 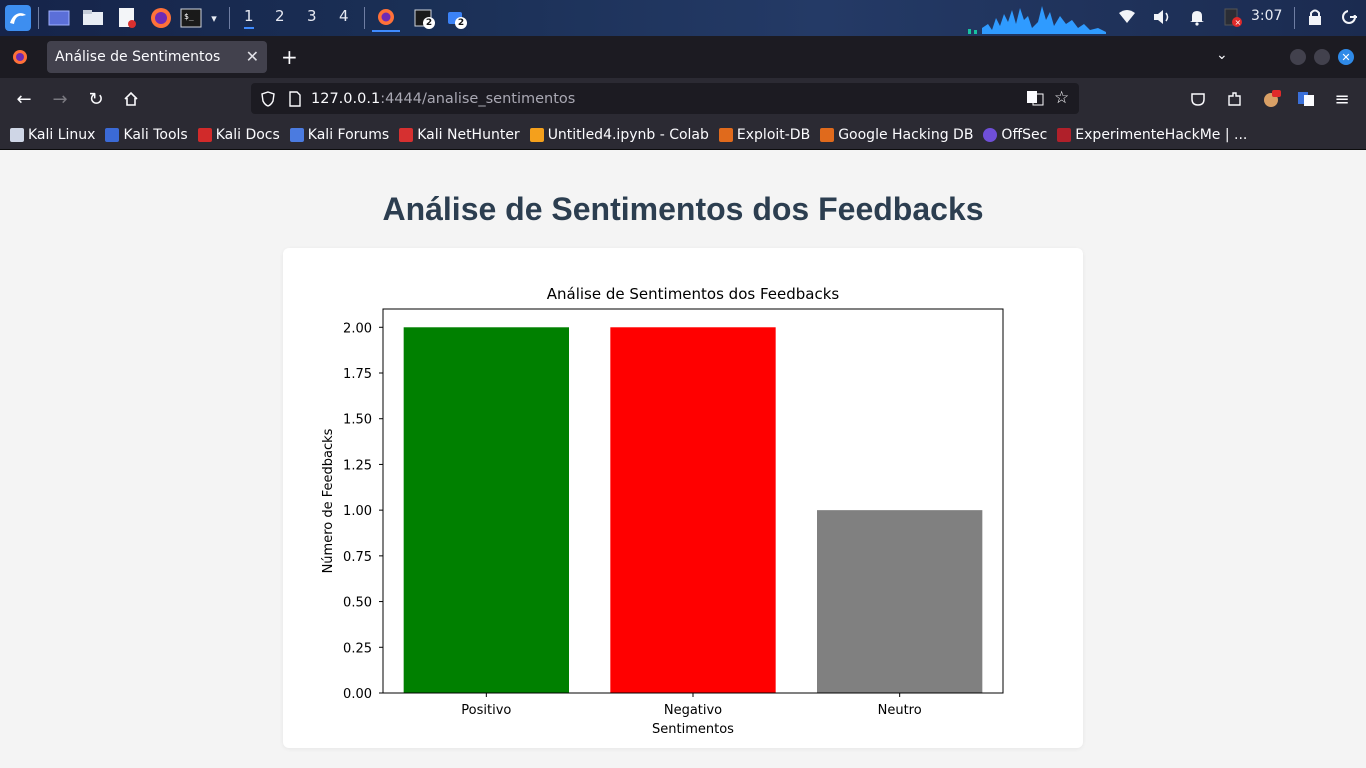 I want to click on hamburger-menu-icon: ≡, so click(x=1342, y=99).